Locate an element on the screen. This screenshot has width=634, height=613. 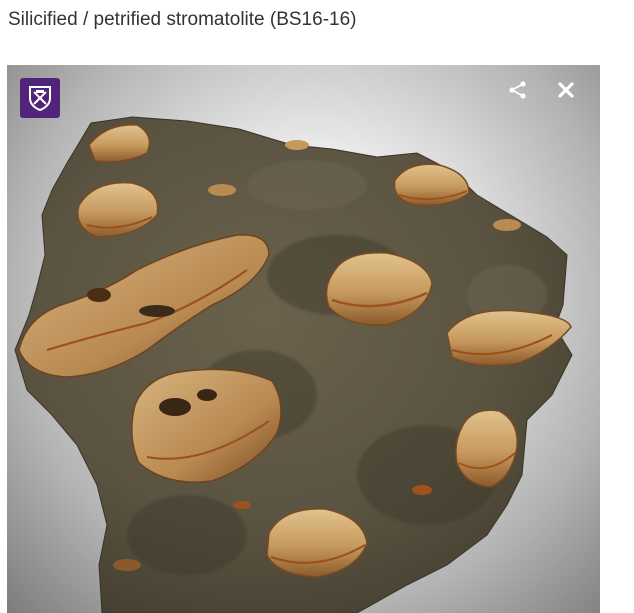
close-icon is located at coordinates (566, 90).